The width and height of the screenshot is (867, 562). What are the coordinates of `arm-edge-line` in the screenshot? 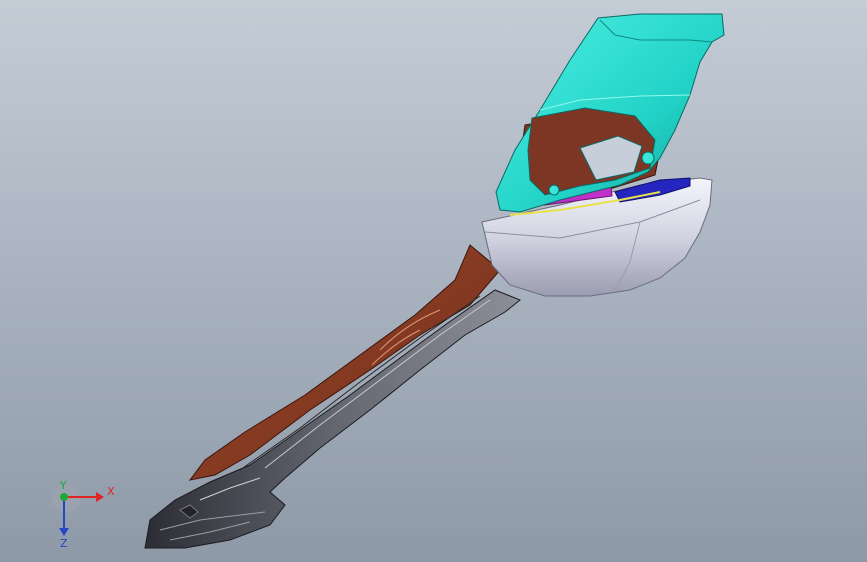 It's located at (360, 383).